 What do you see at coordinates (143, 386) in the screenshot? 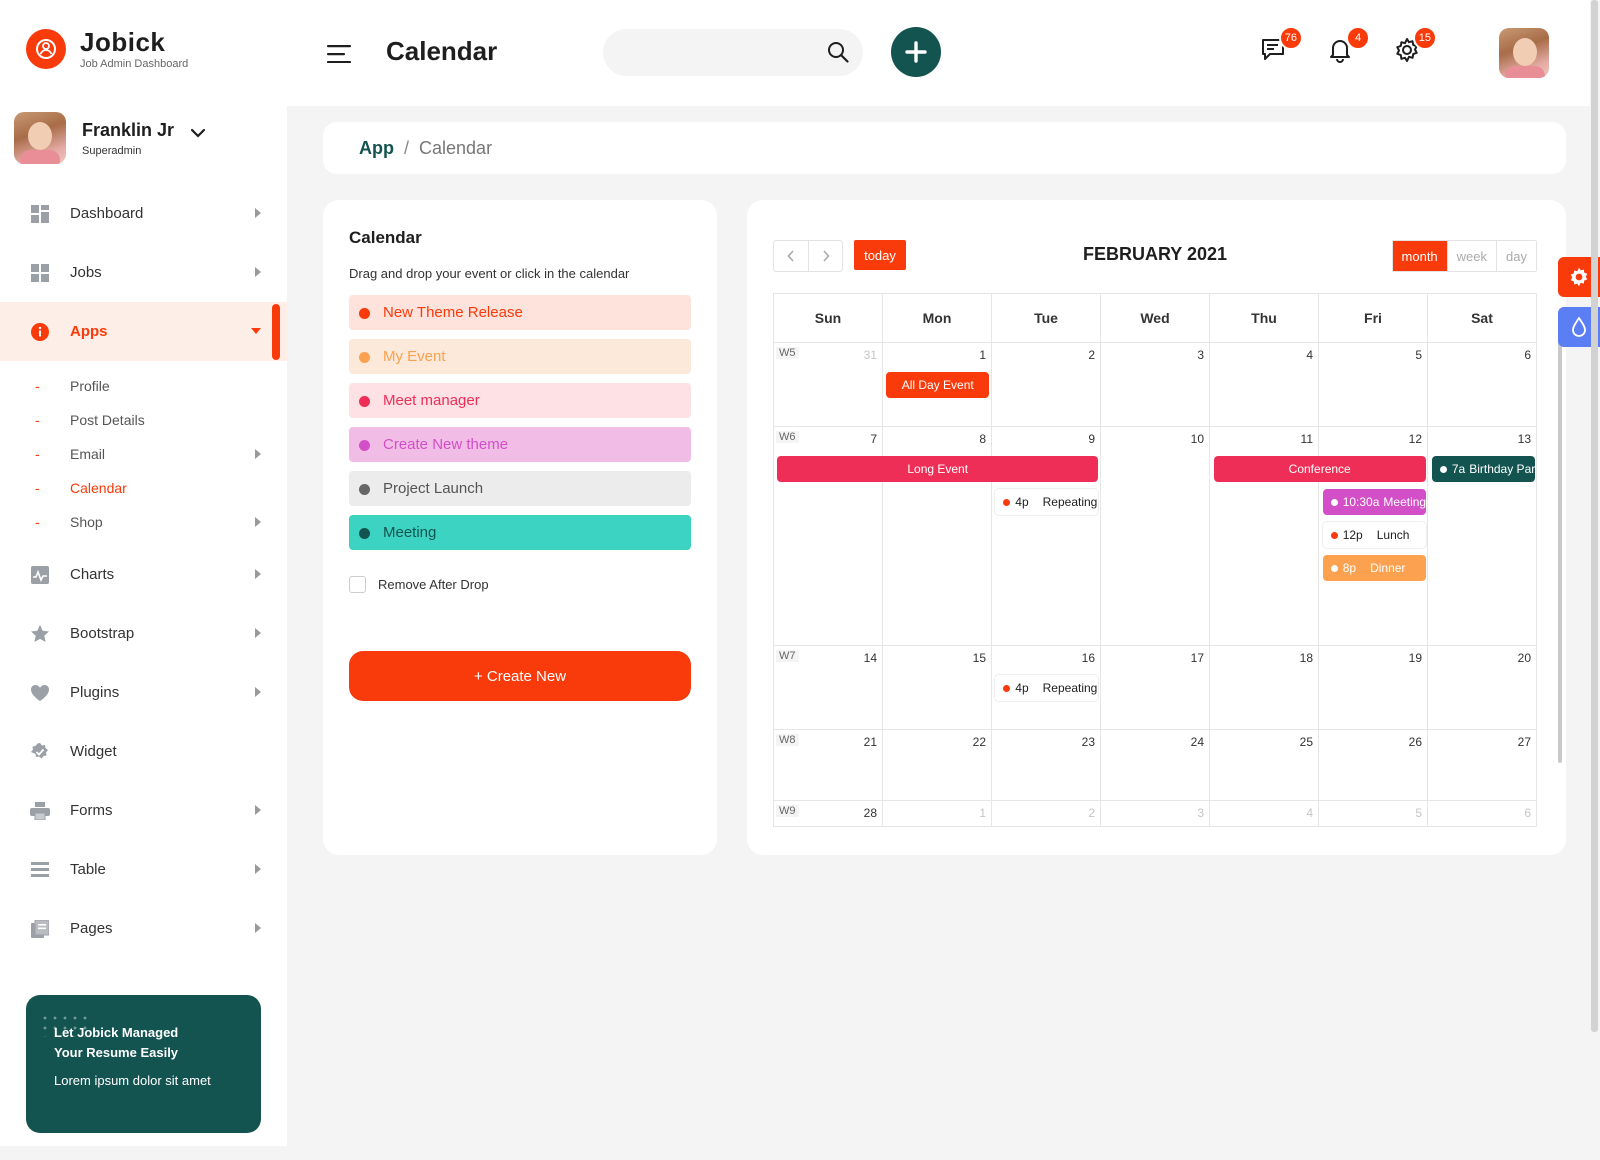
I see `submenu-item-profile: Profile` at bounding box center [143, 386].